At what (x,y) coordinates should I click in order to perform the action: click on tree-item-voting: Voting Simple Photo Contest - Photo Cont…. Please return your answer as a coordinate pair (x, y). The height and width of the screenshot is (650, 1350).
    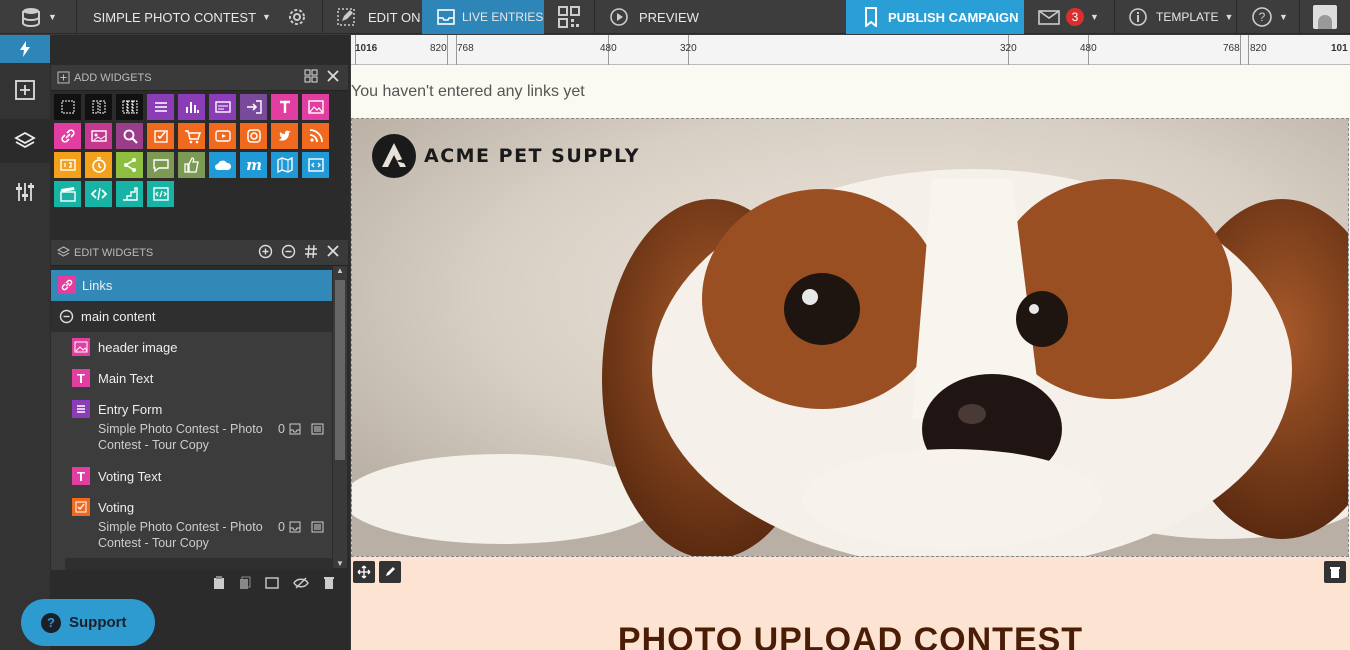
    Looking at the image, I should click on (191, 527).